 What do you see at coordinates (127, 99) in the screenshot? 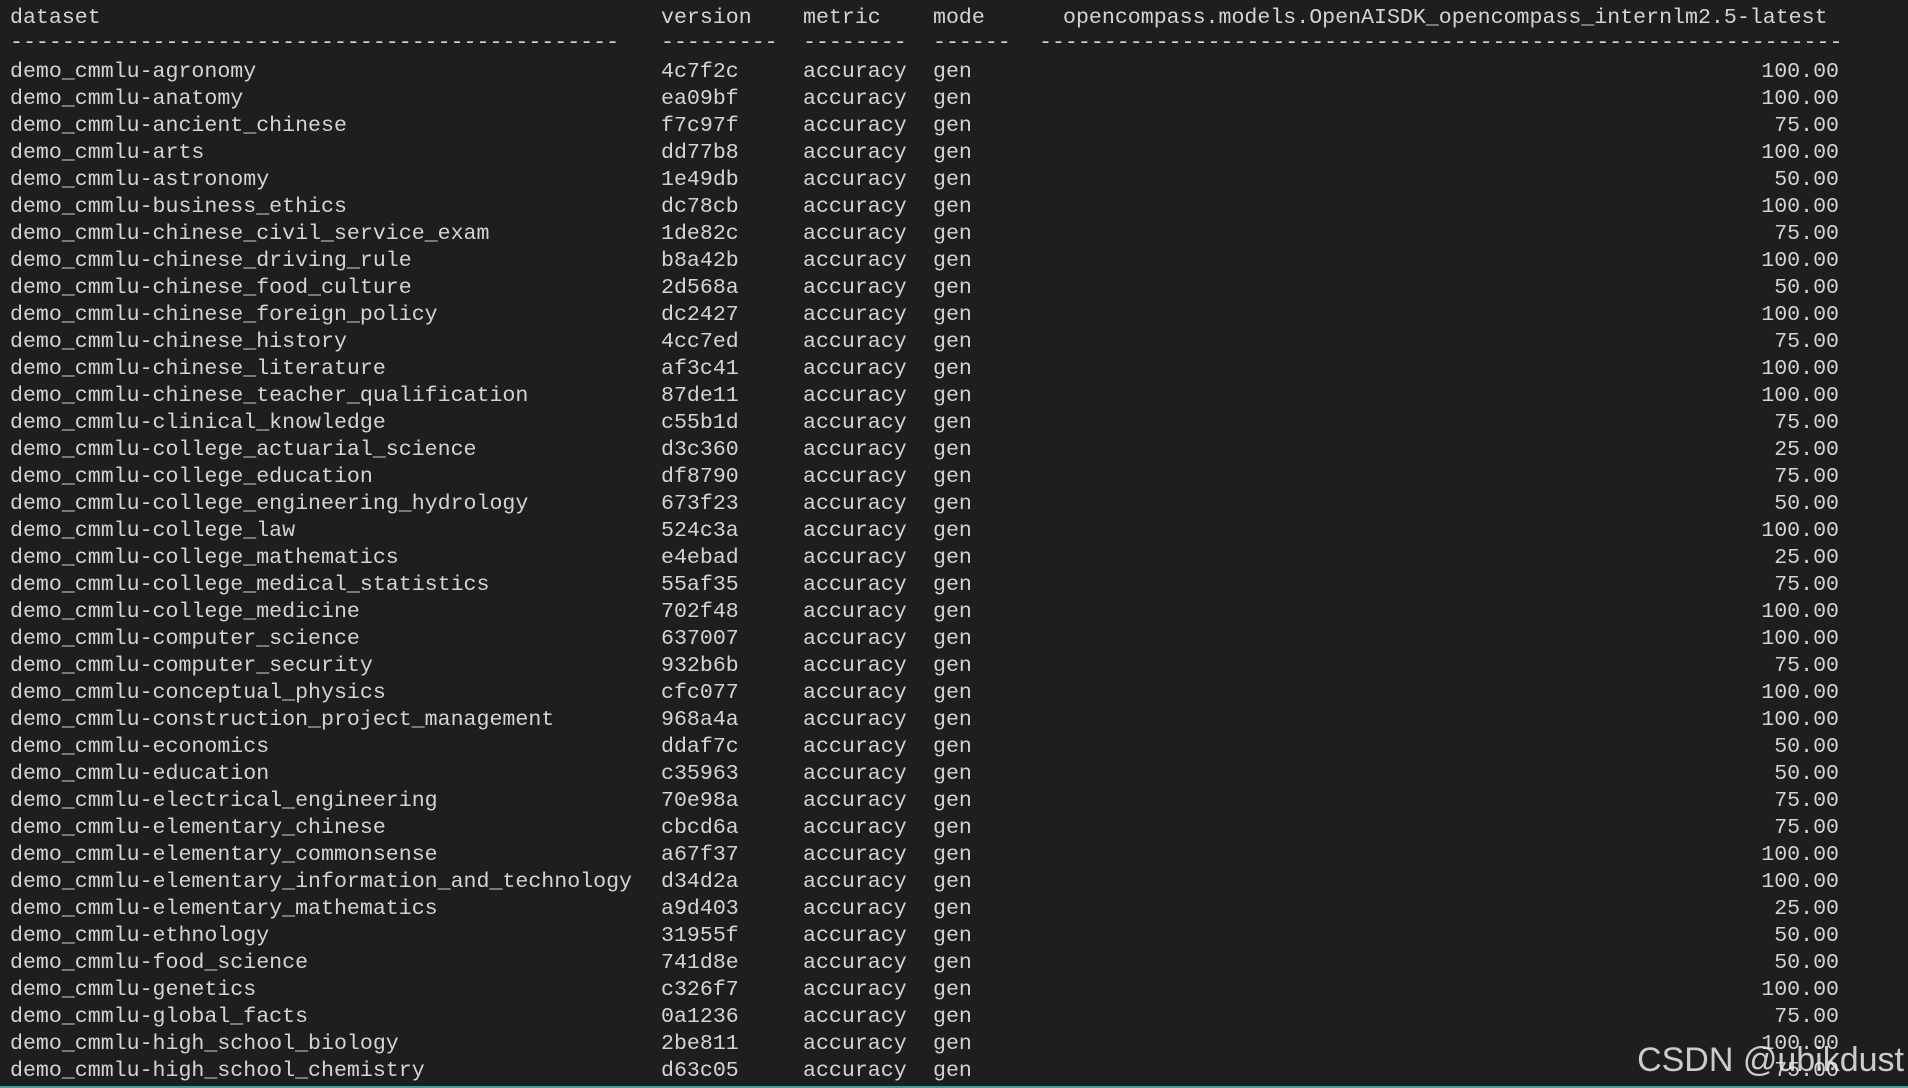
I see `dataset-cell: demo_cmmlu-anatomy` at bounding box center [127, 99].